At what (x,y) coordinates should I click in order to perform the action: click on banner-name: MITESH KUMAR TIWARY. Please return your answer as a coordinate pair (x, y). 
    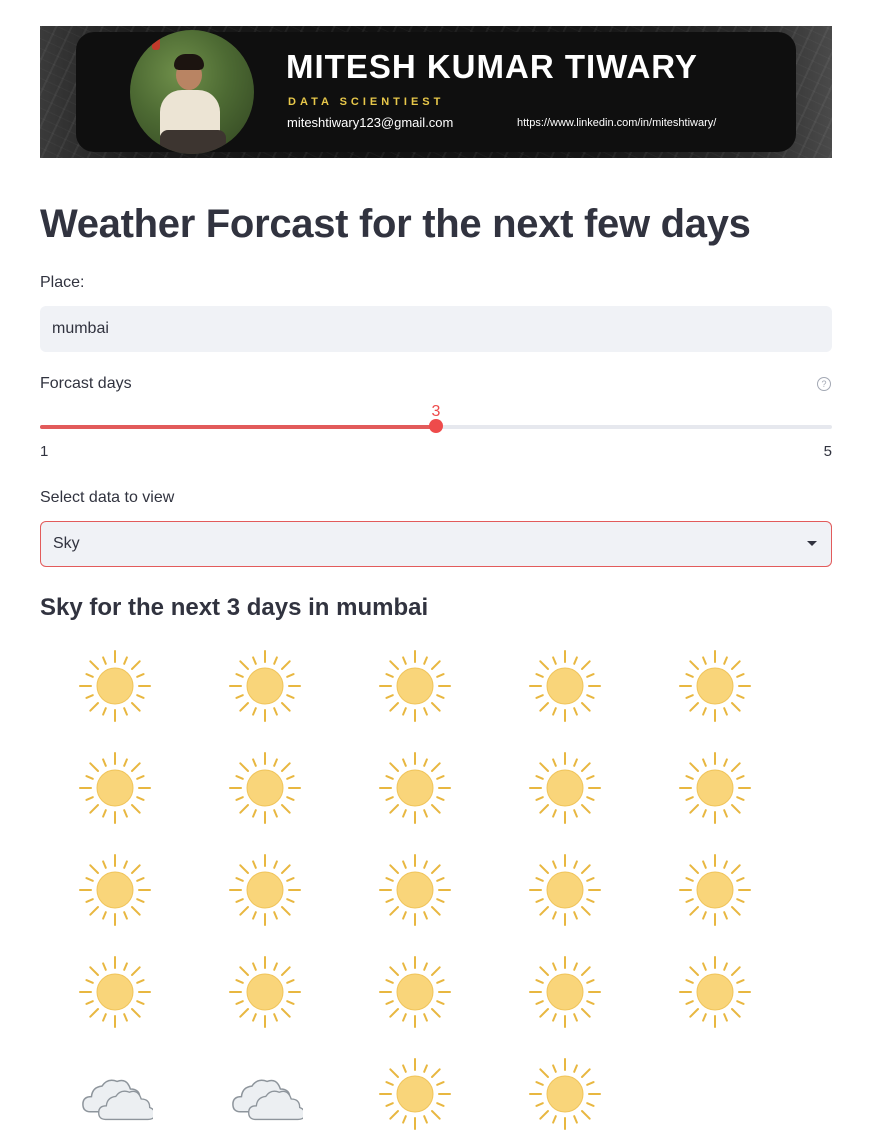
    Looking at the image, I should click on (492, 66).